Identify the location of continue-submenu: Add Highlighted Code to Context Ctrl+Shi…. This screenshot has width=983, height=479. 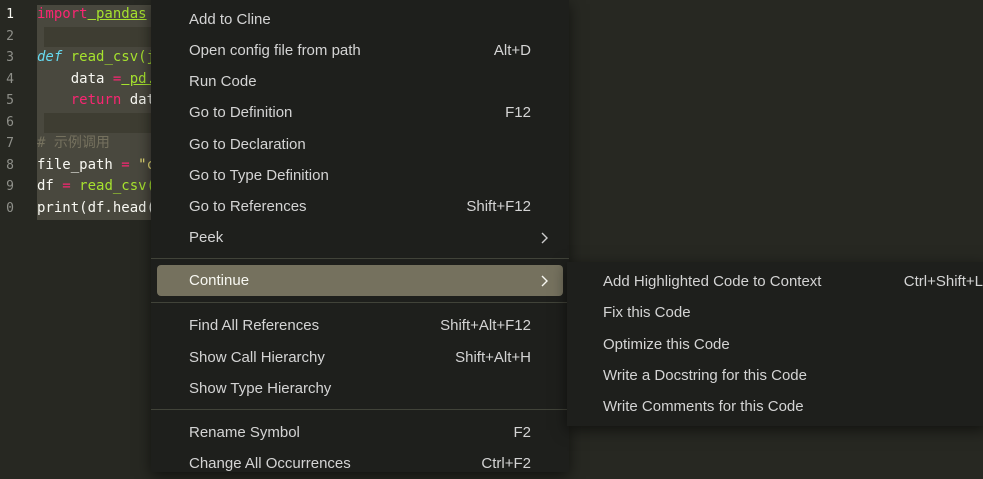
(775, 344).